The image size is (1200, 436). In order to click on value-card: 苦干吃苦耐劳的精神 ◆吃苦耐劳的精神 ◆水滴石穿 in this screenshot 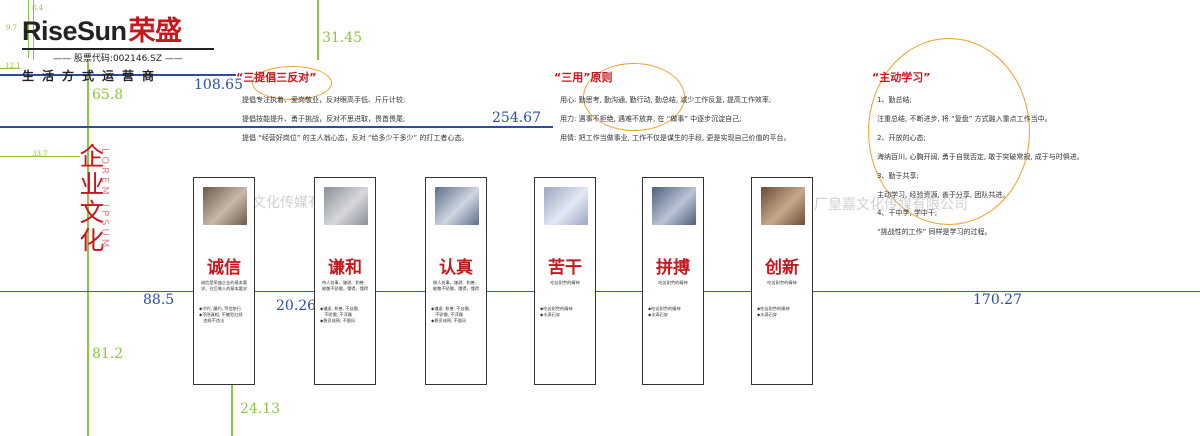, I will do `click(565, 281)`.